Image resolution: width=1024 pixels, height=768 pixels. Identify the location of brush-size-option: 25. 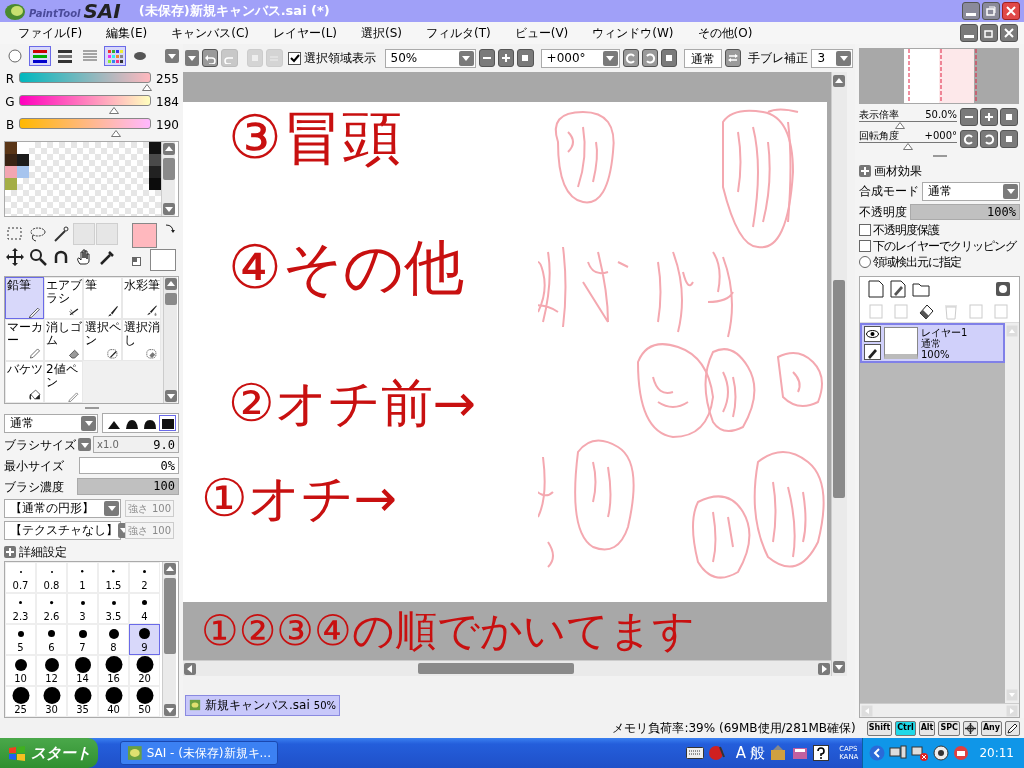
(20, 701).